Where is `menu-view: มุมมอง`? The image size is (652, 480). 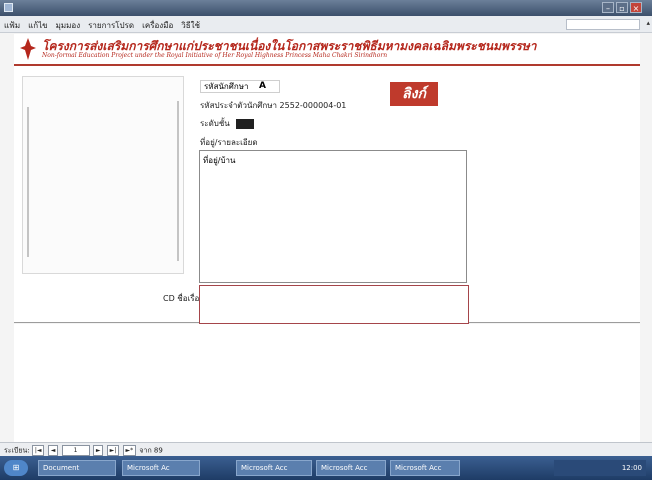 menu-view: มุมมอง is located at coordinates (68, 25).